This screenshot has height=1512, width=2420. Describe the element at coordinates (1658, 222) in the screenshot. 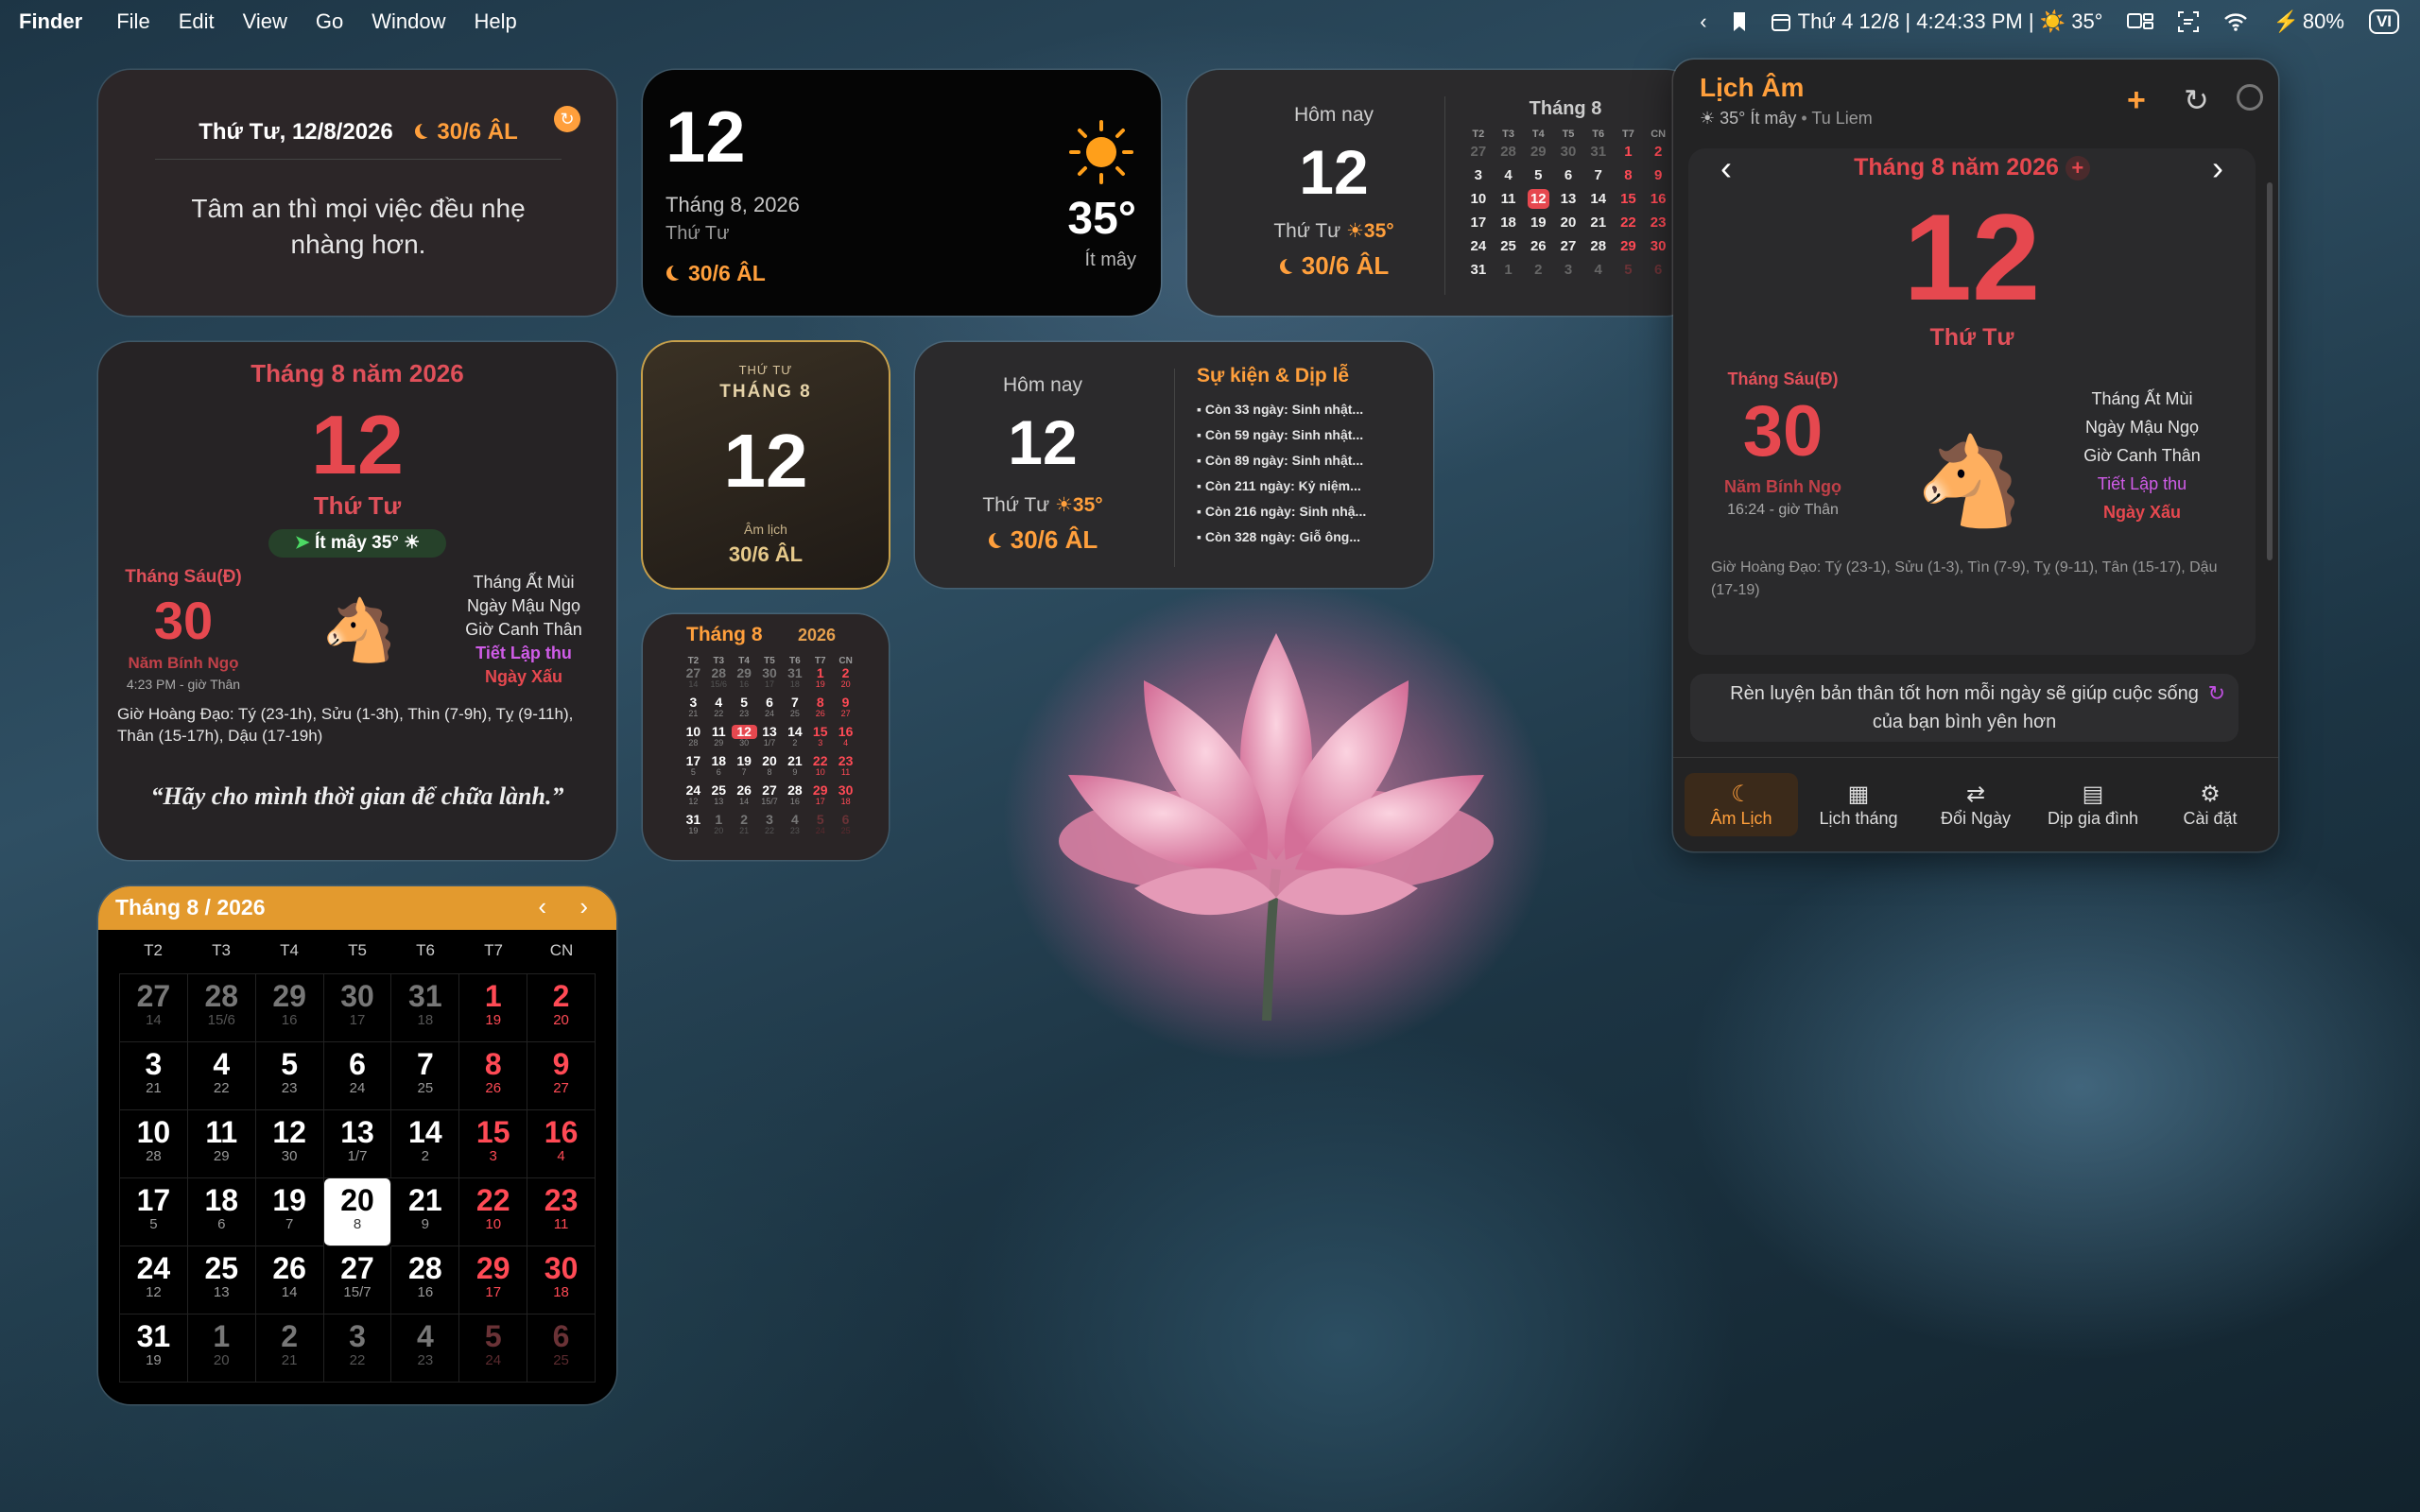

I see `day-cell: 23` at that location.